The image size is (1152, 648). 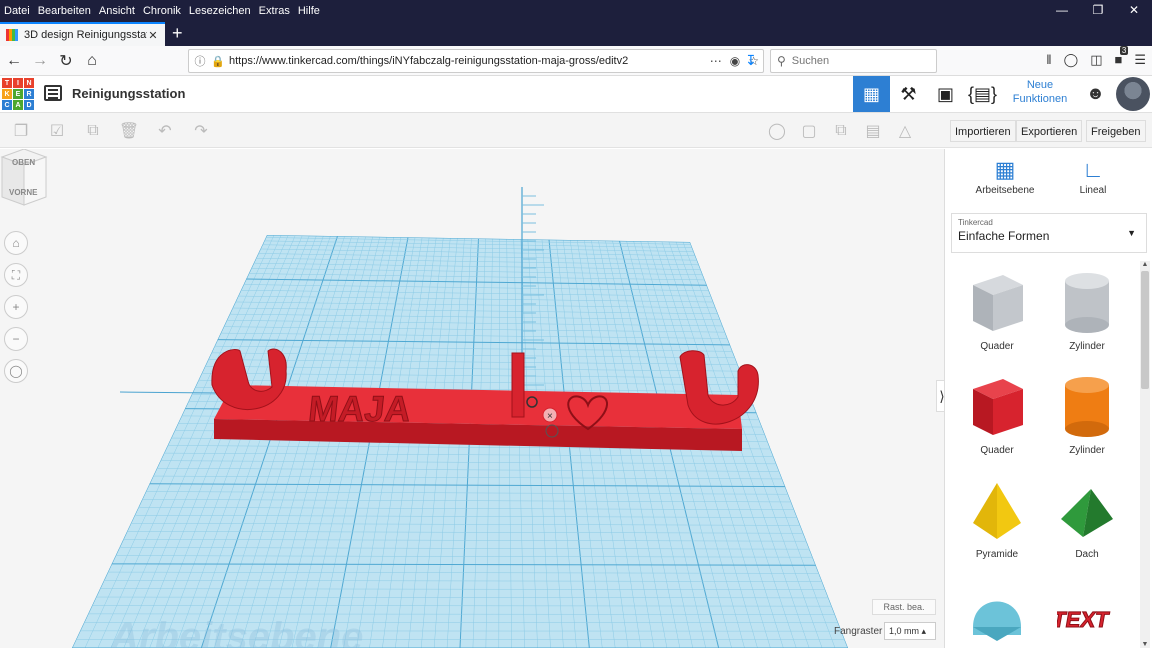 What do you see at coordinates (92, 61) in the screenshot?
I see `home-icon: ⌂` at bounding box center [92, 61].